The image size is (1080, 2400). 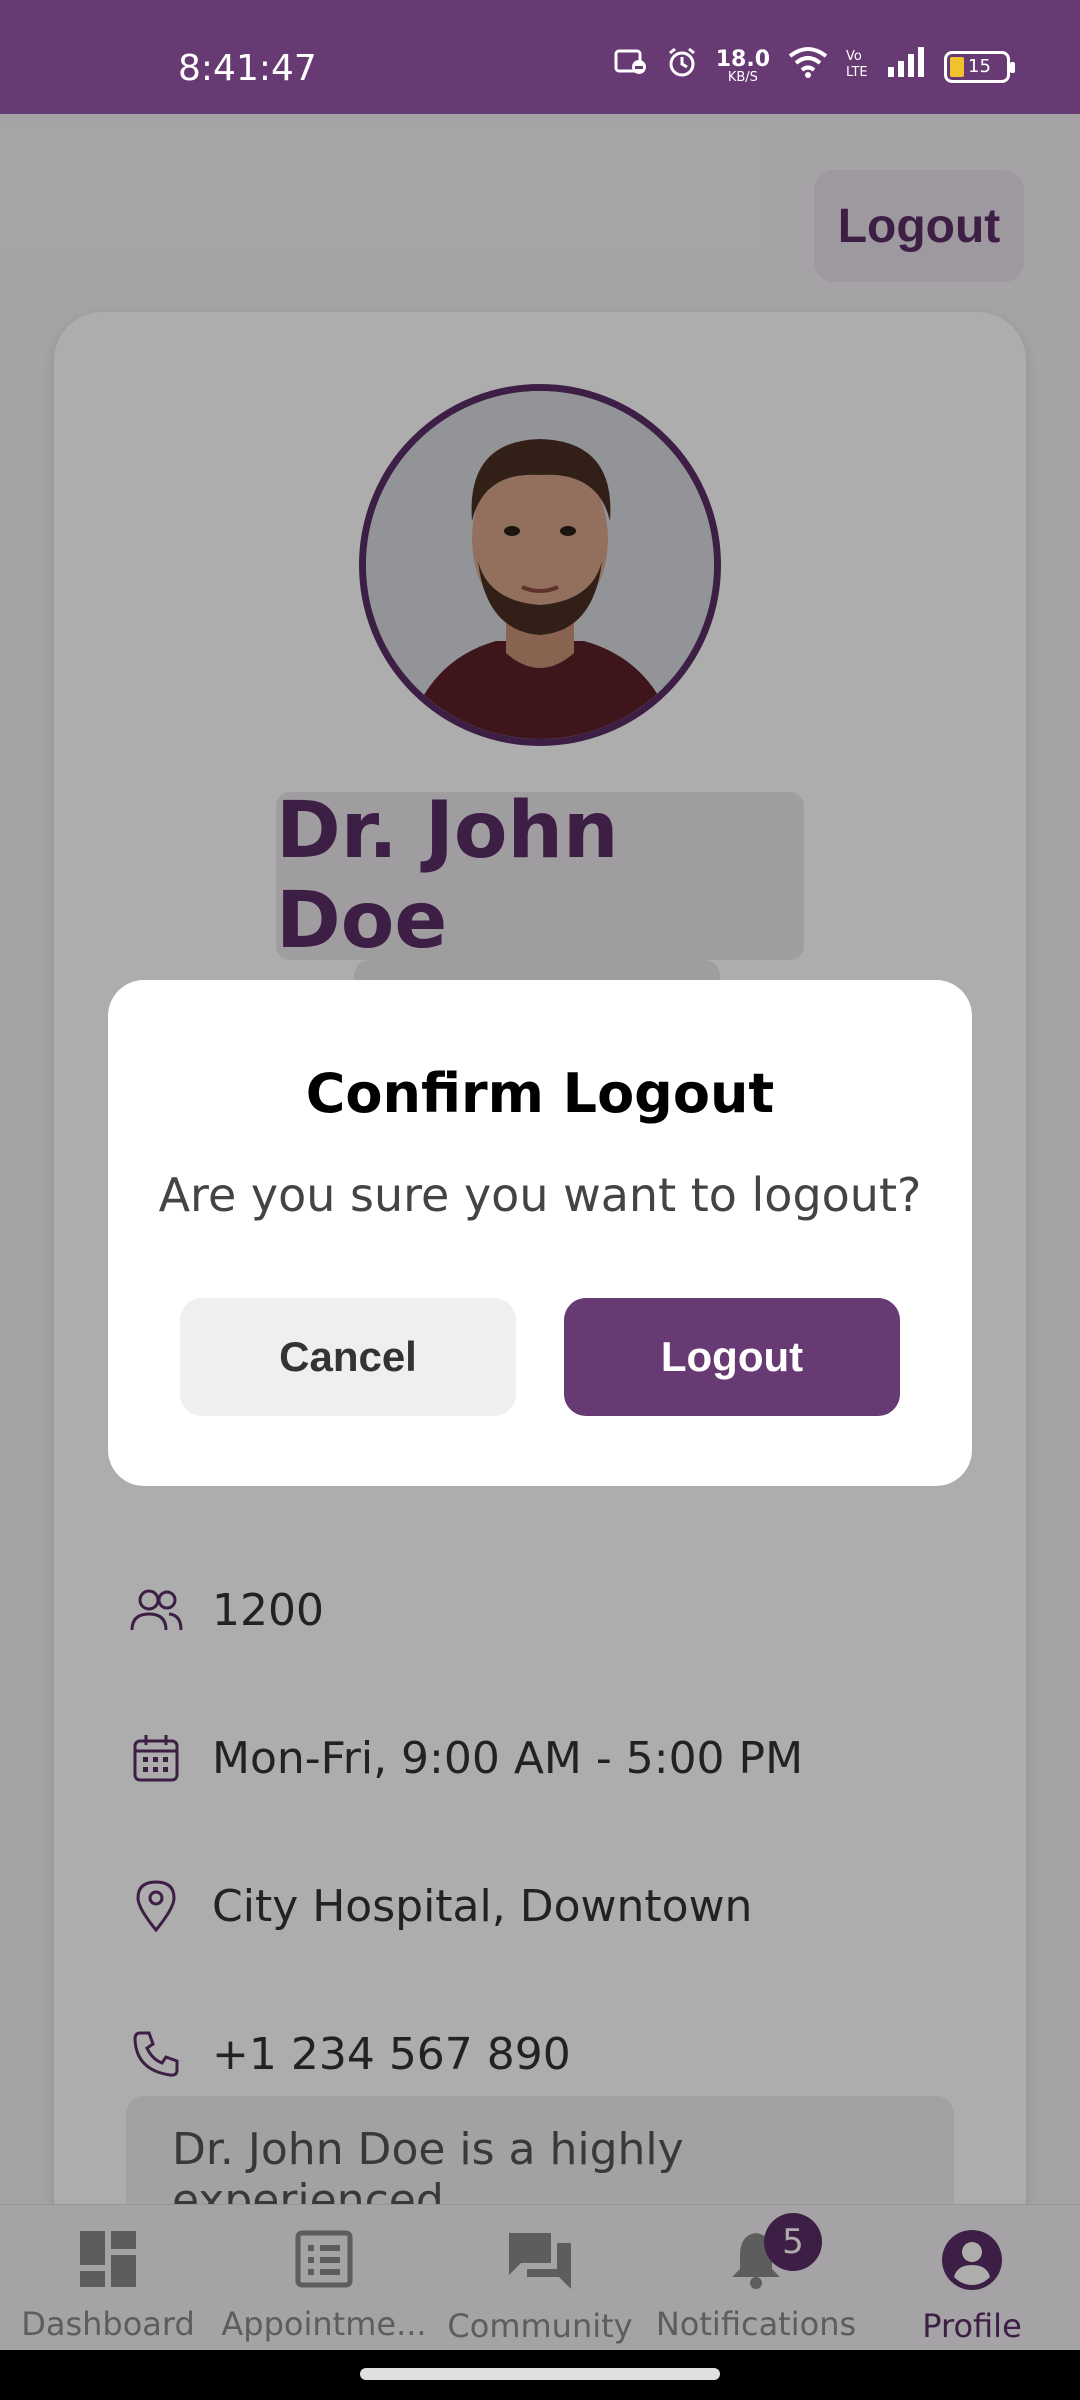 What do you see at coordinates (979, 66) in the screenshot?
I see `battery-icon: 15` at bounding box center [979, 66].